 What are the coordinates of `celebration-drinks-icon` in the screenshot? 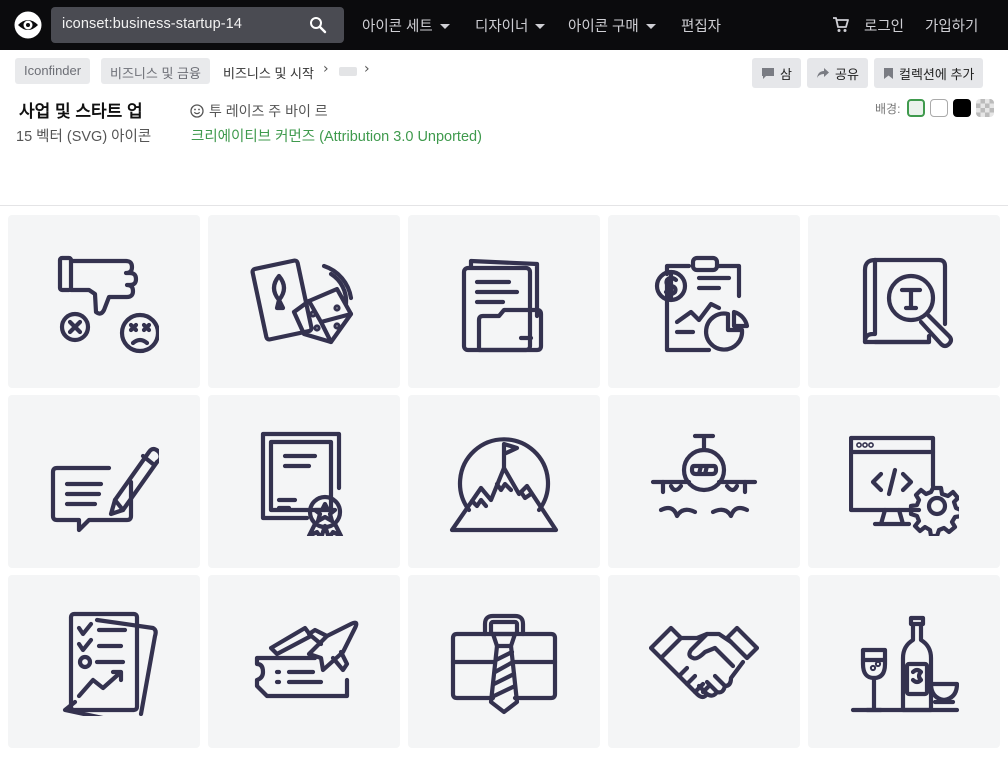 It's located at (904, 664).